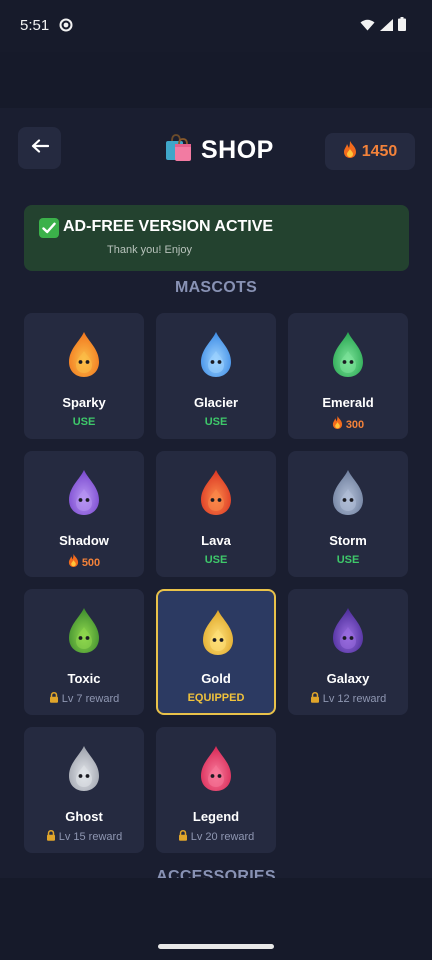 The image size is (432, 960). I want to click on mascot-card-sparky: Sparky USE, so click(84, 376).